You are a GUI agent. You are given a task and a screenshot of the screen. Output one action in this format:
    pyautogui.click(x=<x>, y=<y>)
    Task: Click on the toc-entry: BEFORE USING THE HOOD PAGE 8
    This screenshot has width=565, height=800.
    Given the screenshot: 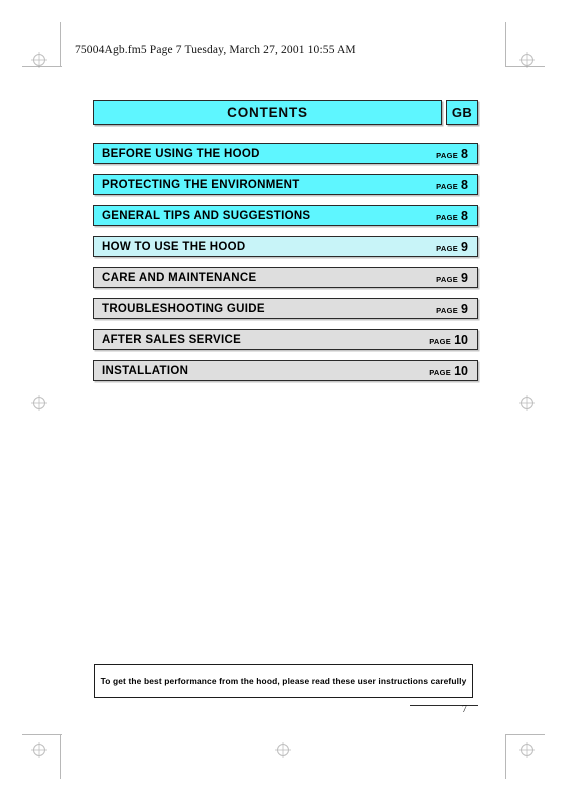 What is the action you would take?
    pyautogui.click(x=285, y=153)
    